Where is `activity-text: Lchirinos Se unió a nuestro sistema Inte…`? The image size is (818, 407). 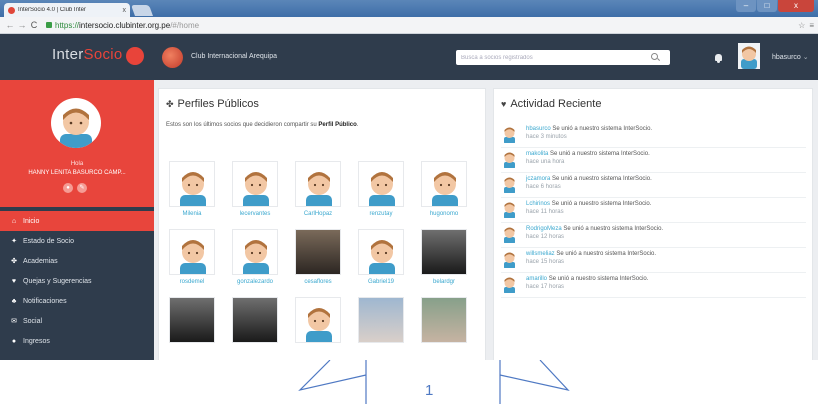 activity-text: Lchirinos Se unió a nuestro sistema Inte… is located at coordinates (588, 211).